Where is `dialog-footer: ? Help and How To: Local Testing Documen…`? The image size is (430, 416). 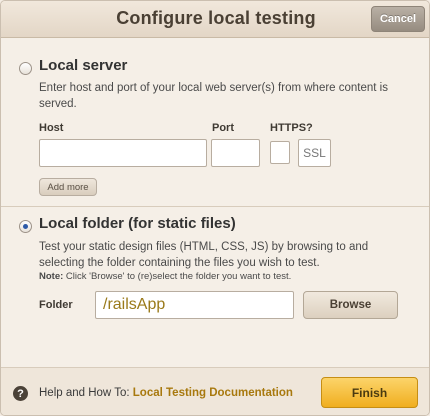 dialog-footer: ? Help and How To: Local Testing Documen… is located at coordinates (215, 391).